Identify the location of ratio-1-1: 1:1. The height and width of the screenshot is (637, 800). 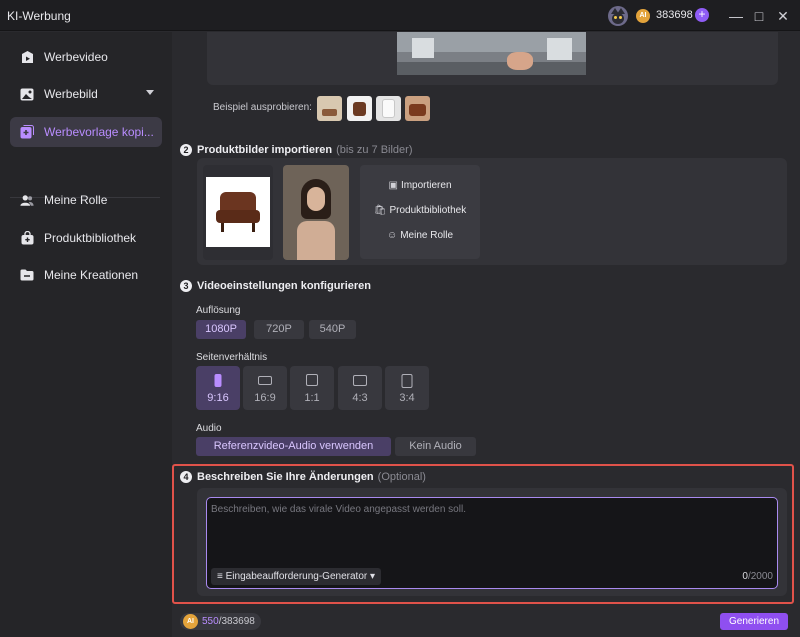
(312, 388).